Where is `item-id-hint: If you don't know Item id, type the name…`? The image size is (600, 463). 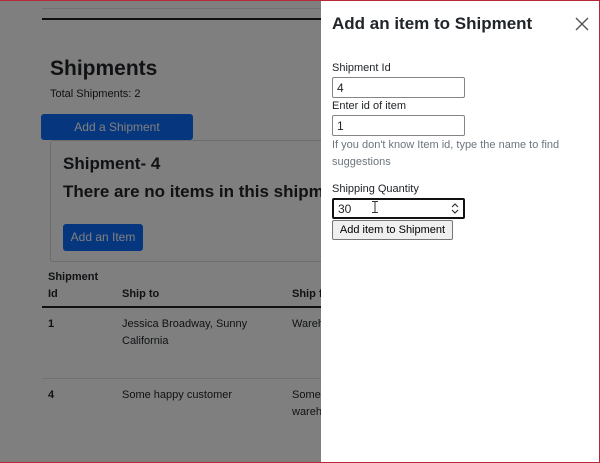 item-id-hint: If you don't know Item id, type the name… is located at coordinates (446, 153).